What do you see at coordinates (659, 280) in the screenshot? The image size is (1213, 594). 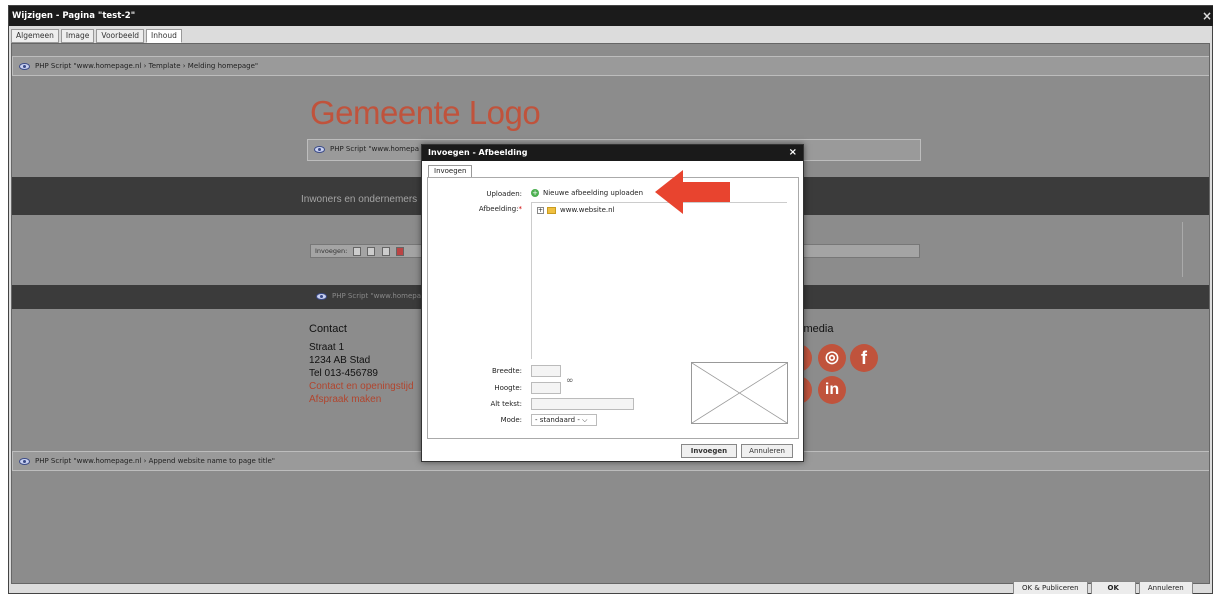 I see `image-tree: + www.website.nl` at bounding box center [659, 280].